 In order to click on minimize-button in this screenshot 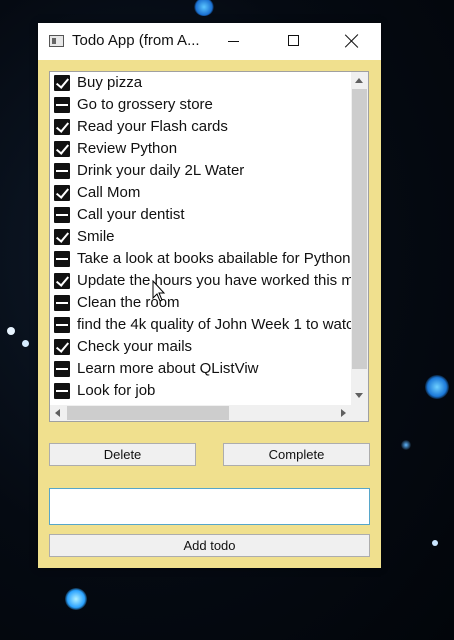, I will do `click(233, 41)`.